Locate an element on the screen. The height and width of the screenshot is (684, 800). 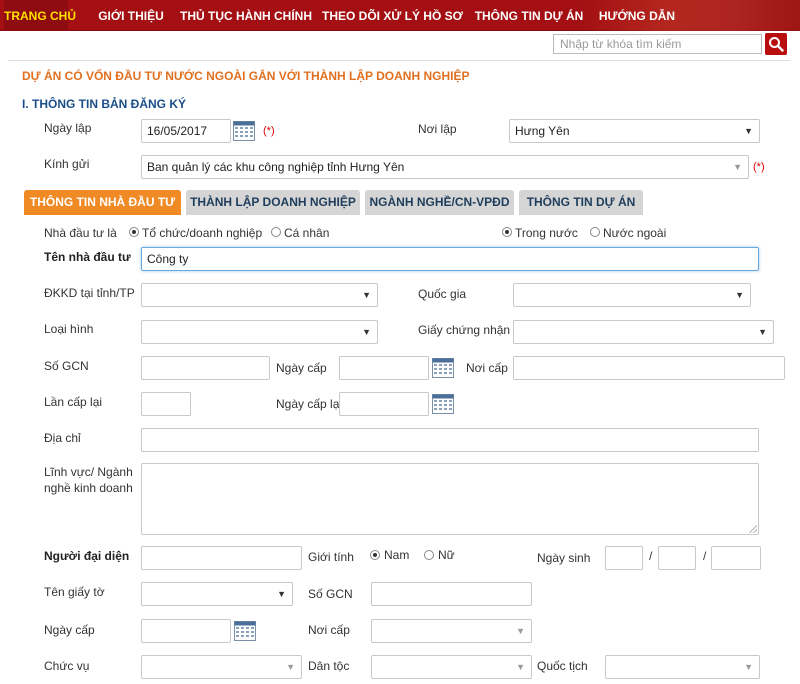
address-input is located at coordinates (450, 440).